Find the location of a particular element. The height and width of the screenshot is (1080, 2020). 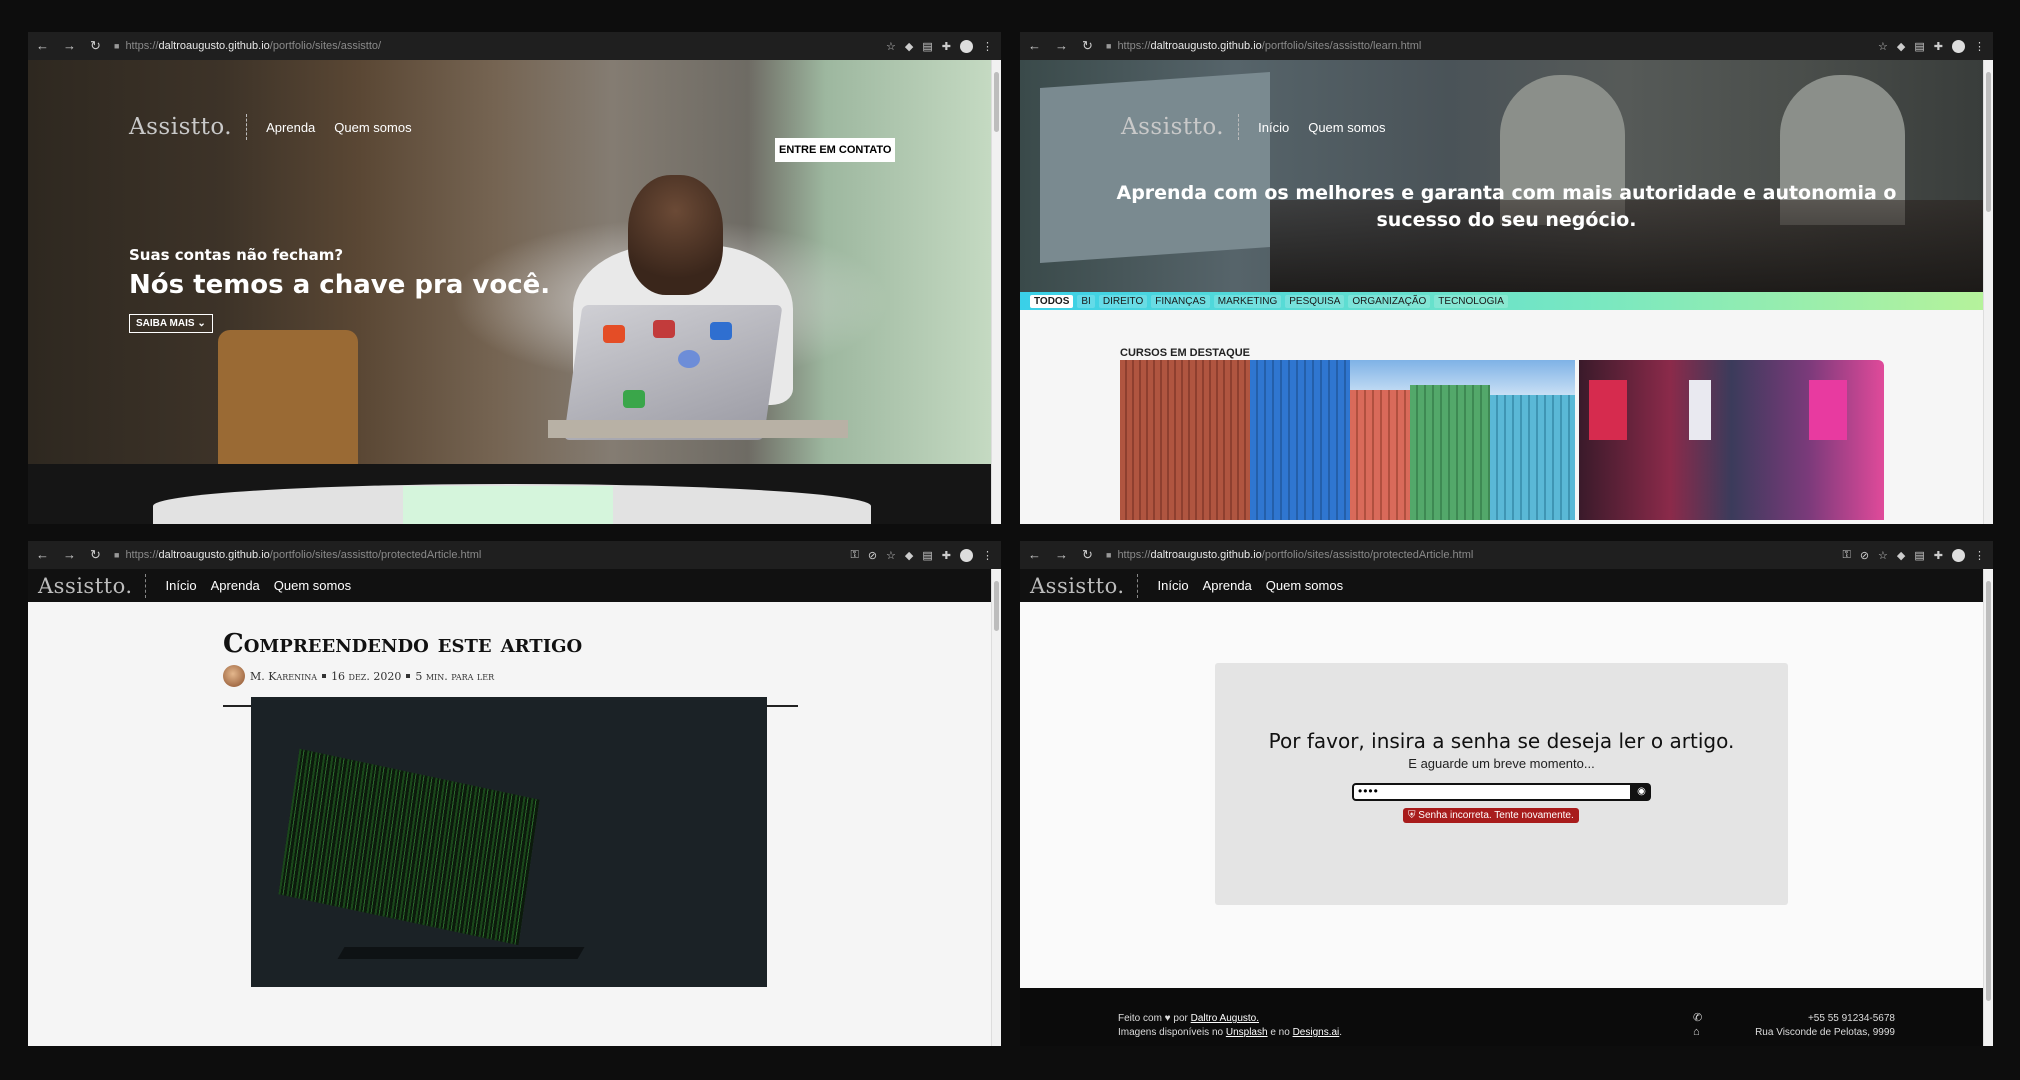

author-link: Daltro Augusto. is located at coordinates (1225, 1018).